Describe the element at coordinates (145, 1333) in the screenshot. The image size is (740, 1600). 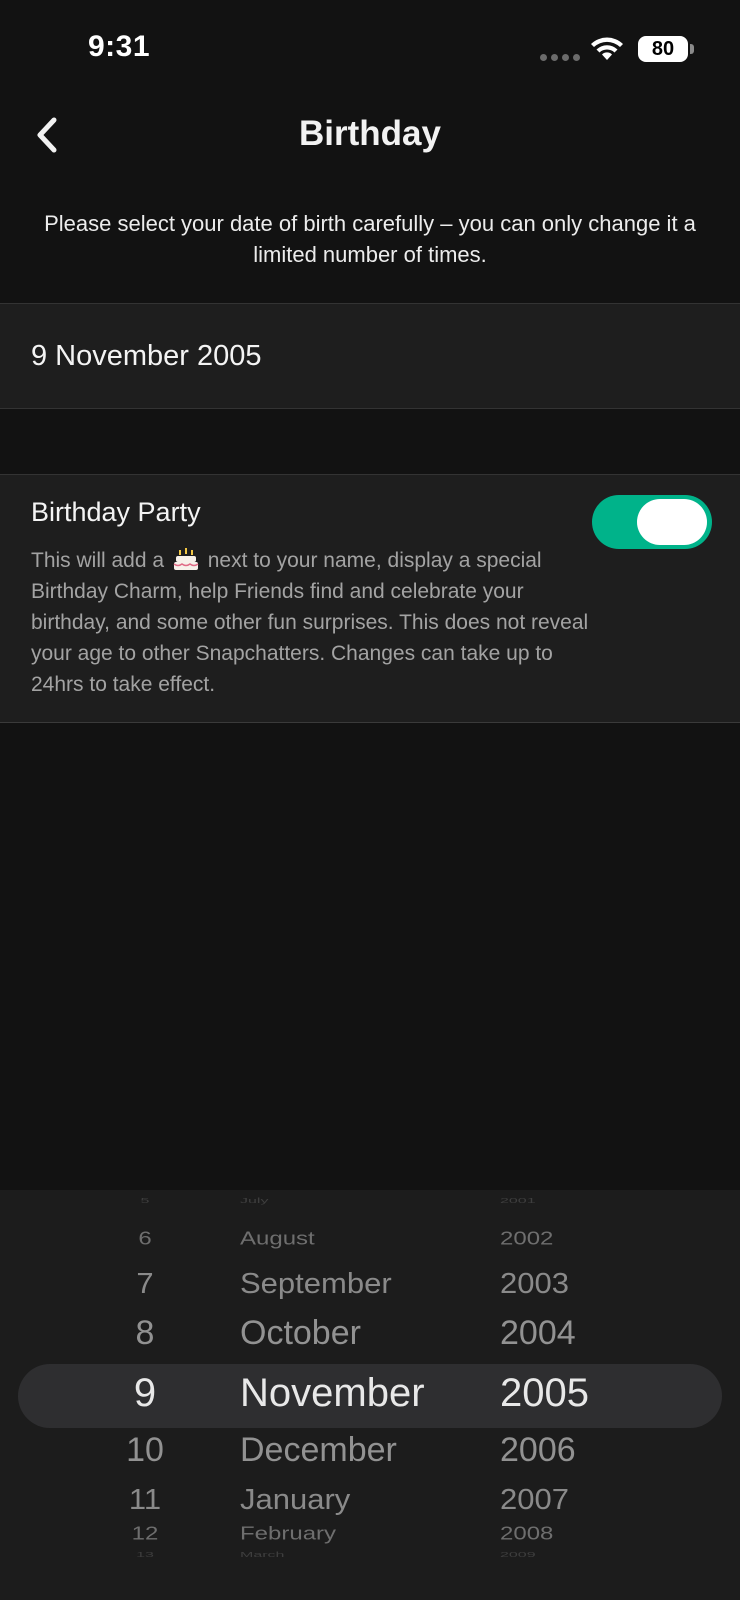
I see `picker-day-item: 8` at that location.